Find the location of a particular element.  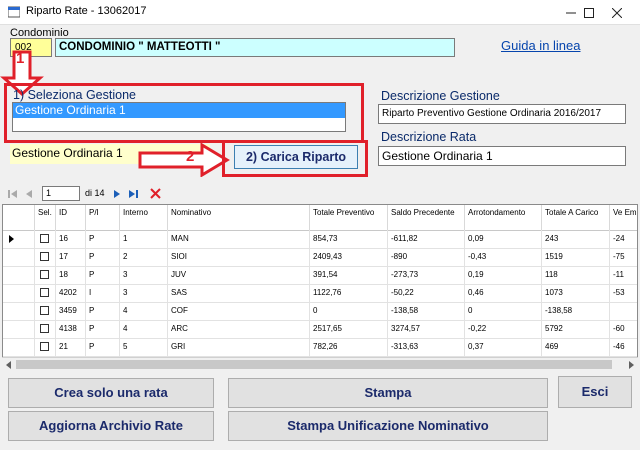

gestione-listbox: Gestione Ordinaria 1 is located at coordinates (179, 117).